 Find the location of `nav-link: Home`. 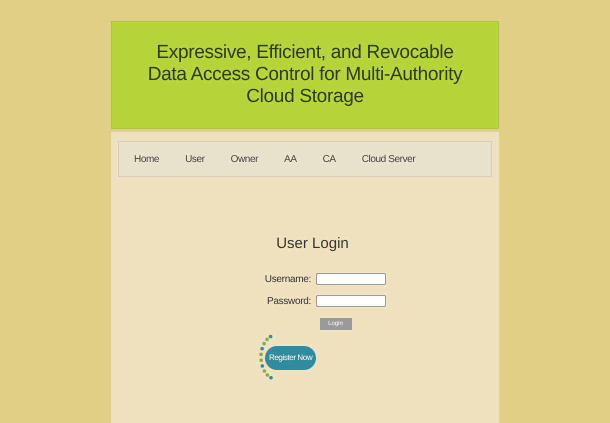

nav-link: Home is located at coordinates (147, 159).